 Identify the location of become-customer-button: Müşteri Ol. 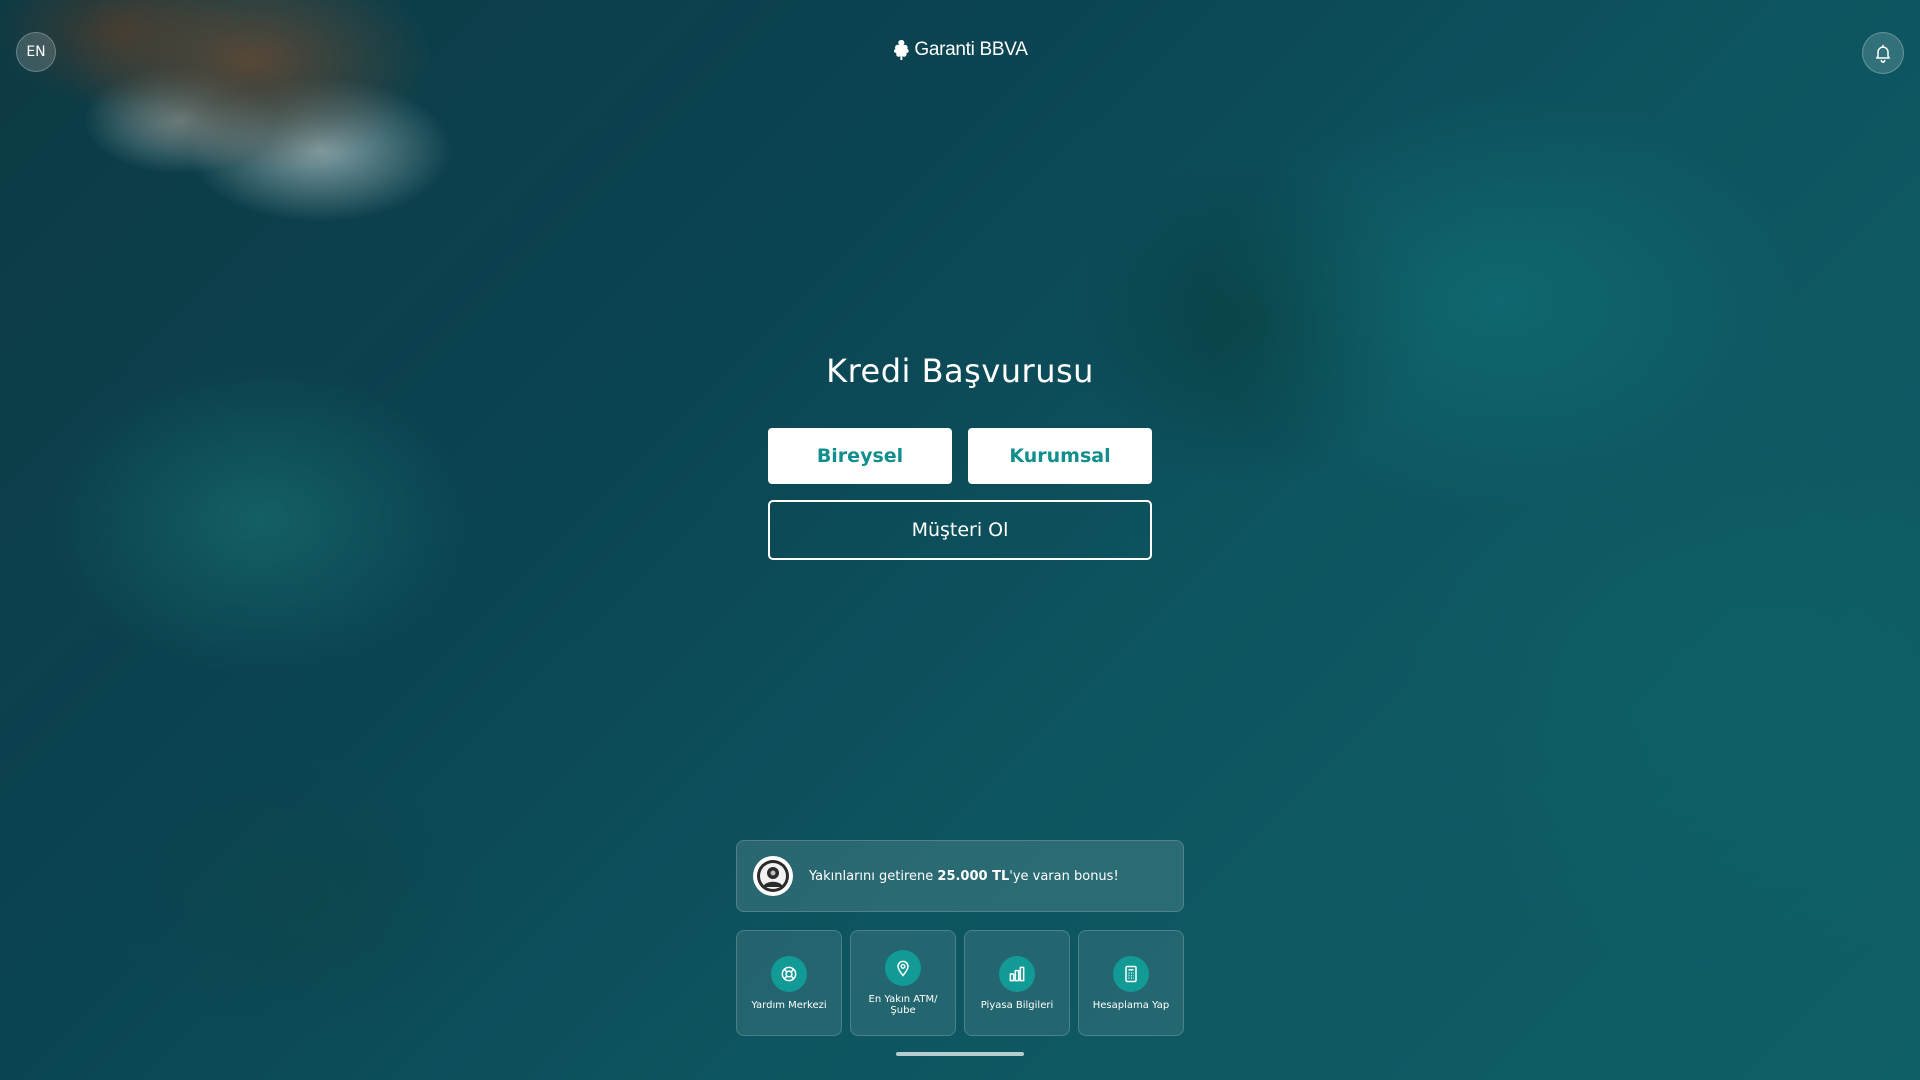
(960, 530).